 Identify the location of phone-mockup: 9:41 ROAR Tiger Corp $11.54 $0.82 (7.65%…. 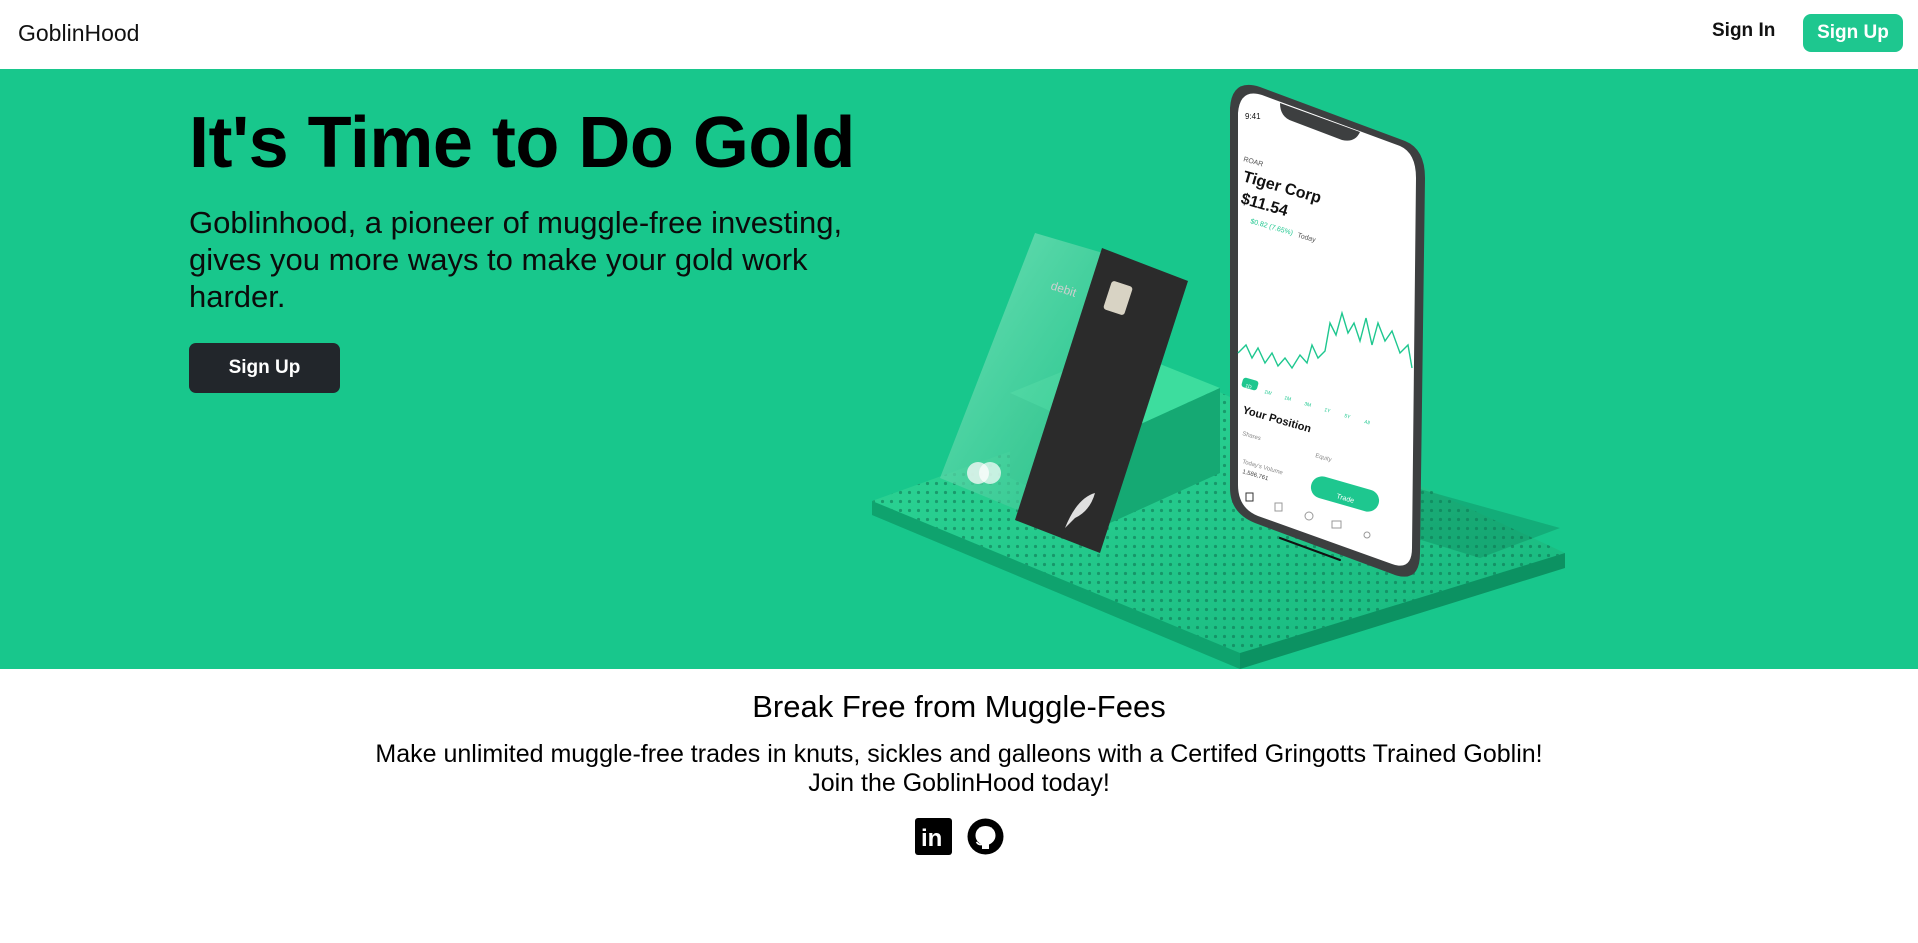
(1327, 330).